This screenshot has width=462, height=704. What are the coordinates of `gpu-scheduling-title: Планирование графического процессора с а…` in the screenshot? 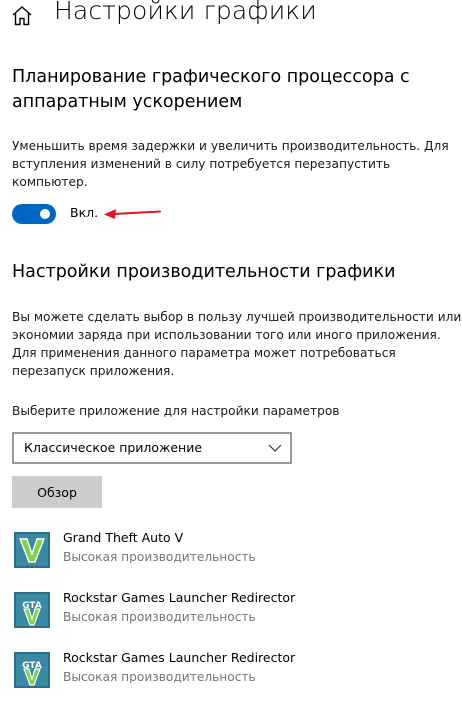 It's located at (211, 90).